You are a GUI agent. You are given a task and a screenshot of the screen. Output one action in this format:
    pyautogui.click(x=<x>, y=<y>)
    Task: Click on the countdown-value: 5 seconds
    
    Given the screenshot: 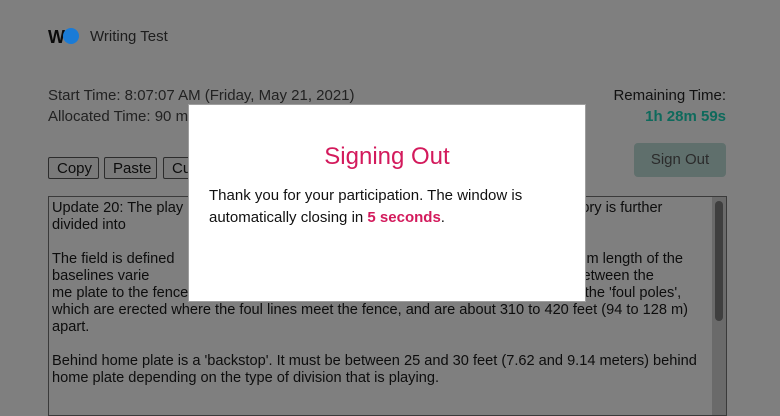 What is the action you would take?
    pyautogui.click(x=404, y=217)
    